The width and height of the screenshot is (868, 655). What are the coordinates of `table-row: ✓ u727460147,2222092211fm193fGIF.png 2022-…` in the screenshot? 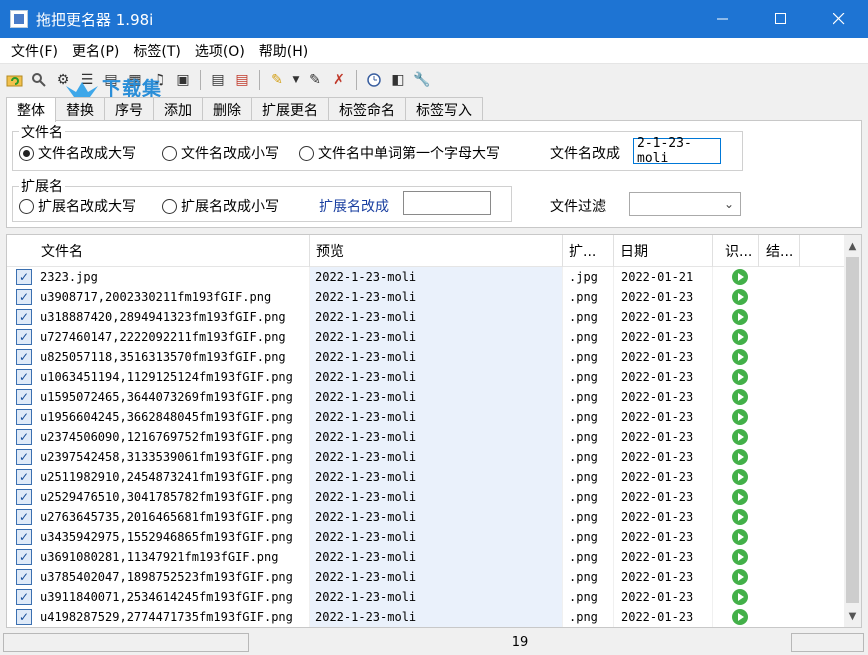 It's located at (426, 337).